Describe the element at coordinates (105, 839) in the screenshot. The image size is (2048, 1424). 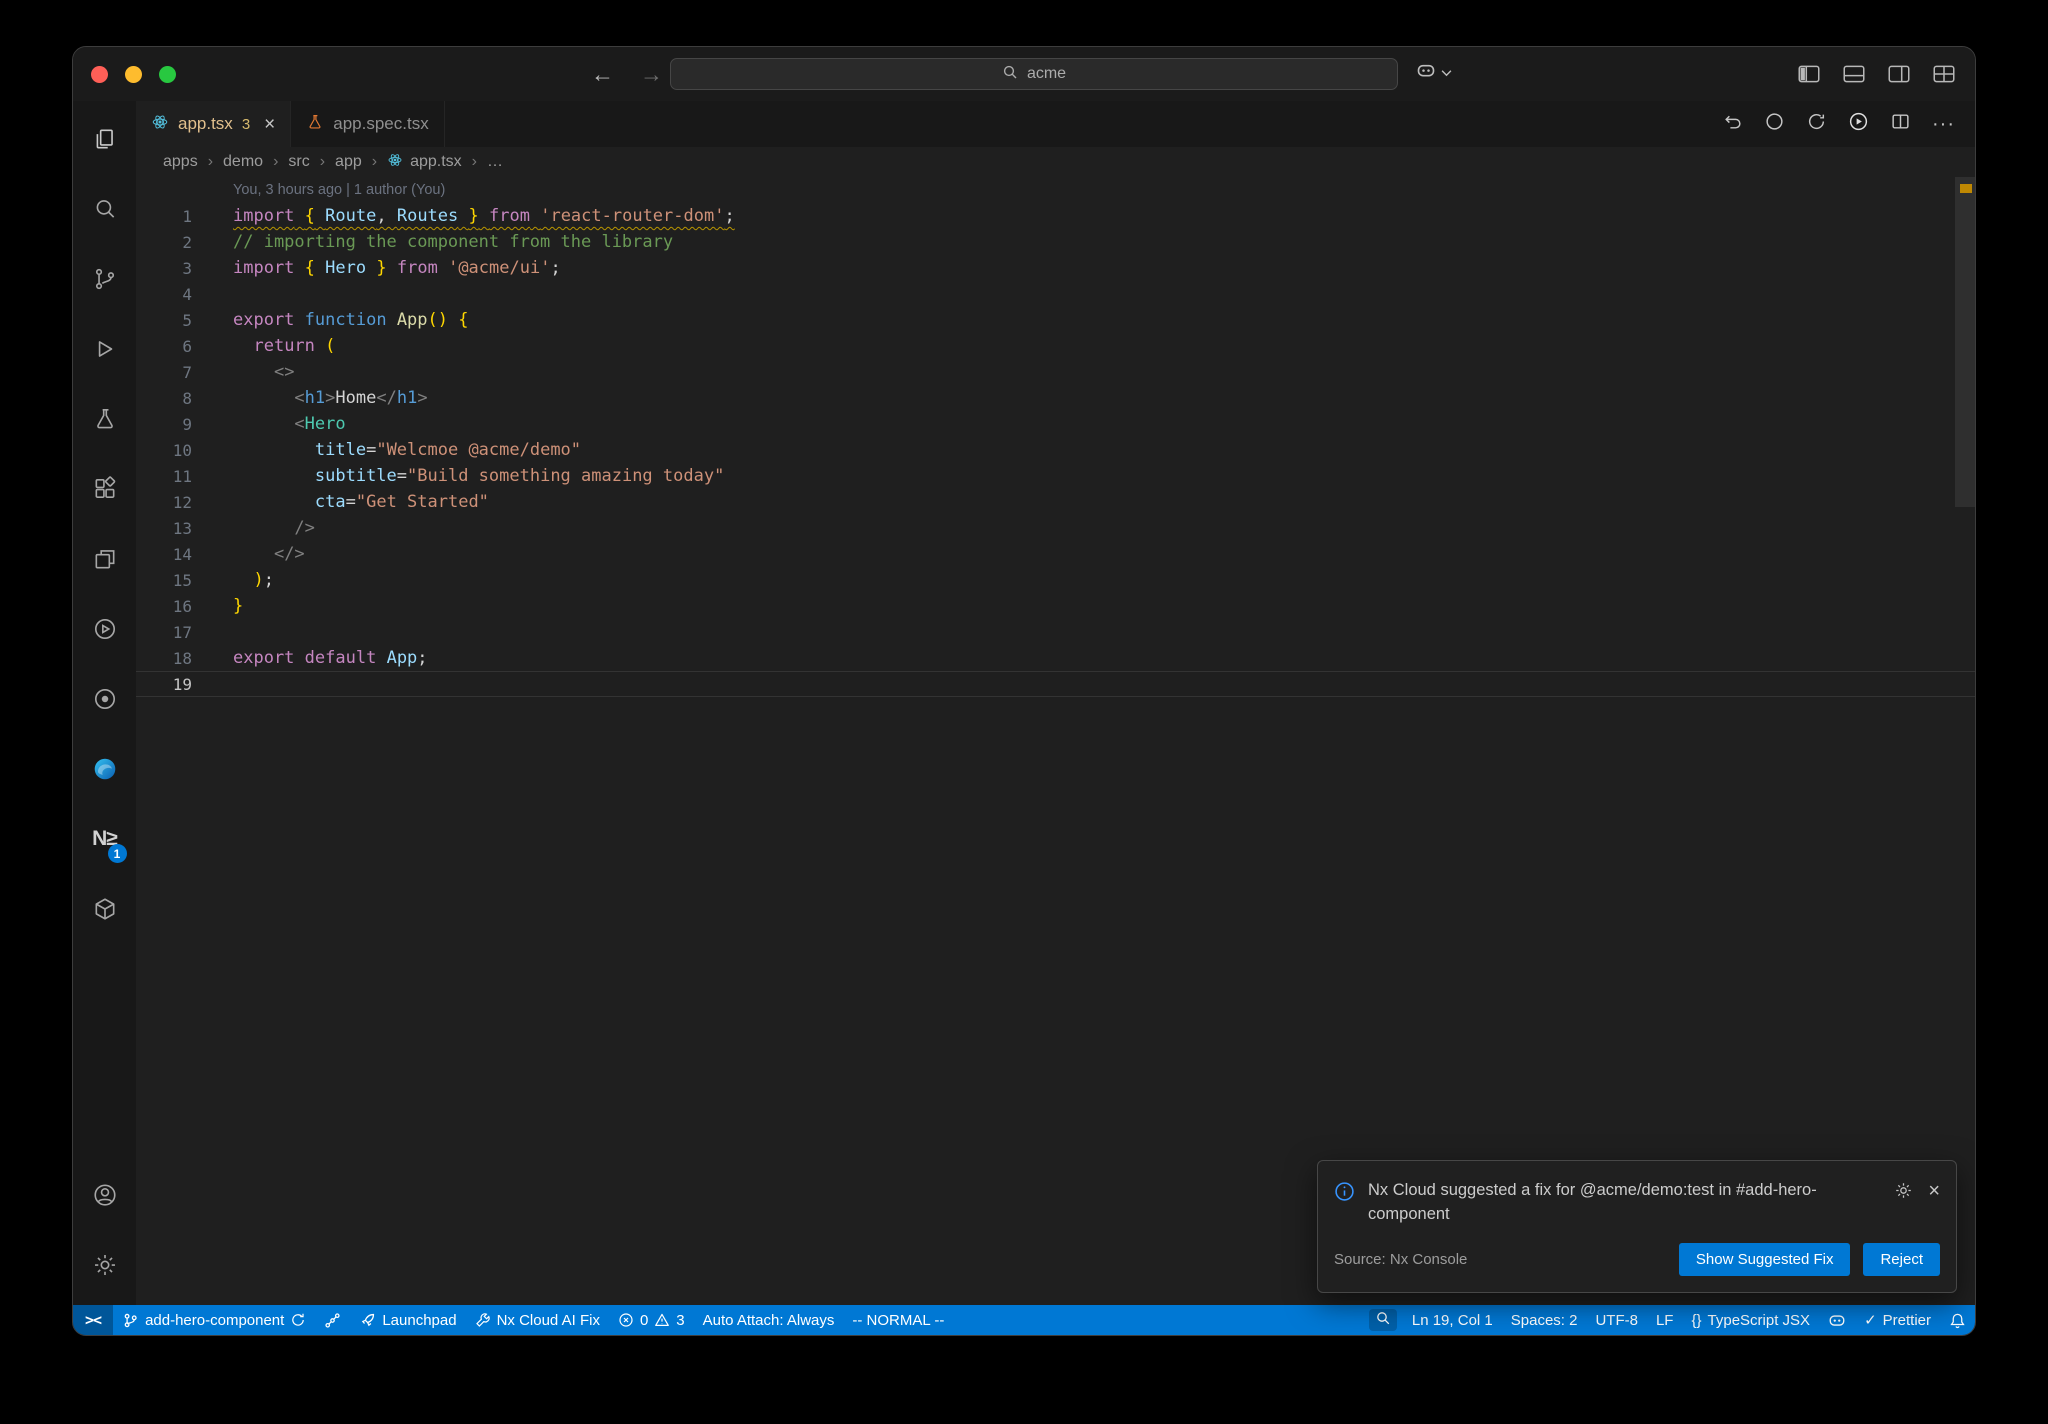
I see `activitybar-nx-console: N≥ 1` at that location.